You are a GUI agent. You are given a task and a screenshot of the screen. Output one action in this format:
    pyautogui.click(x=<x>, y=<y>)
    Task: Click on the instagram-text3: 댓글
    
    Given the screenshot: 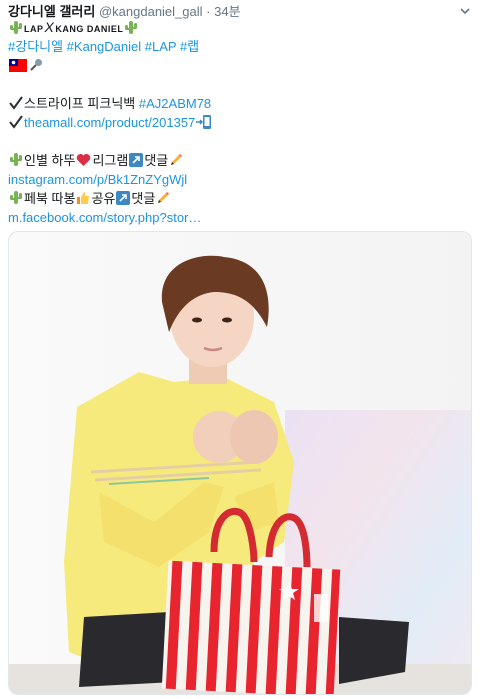 What is the action you would take?
    pyautogui.click(x=156, y=160)
    